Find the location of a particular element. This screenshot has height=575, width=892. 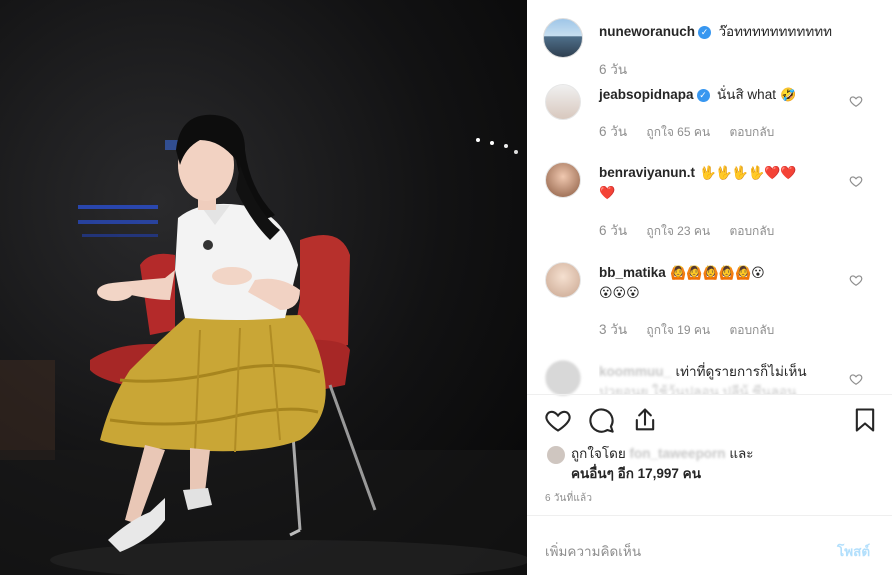

others-count-link: คนอื่นๆ อีก 17,997 คน is located at coordinates (636, 473).